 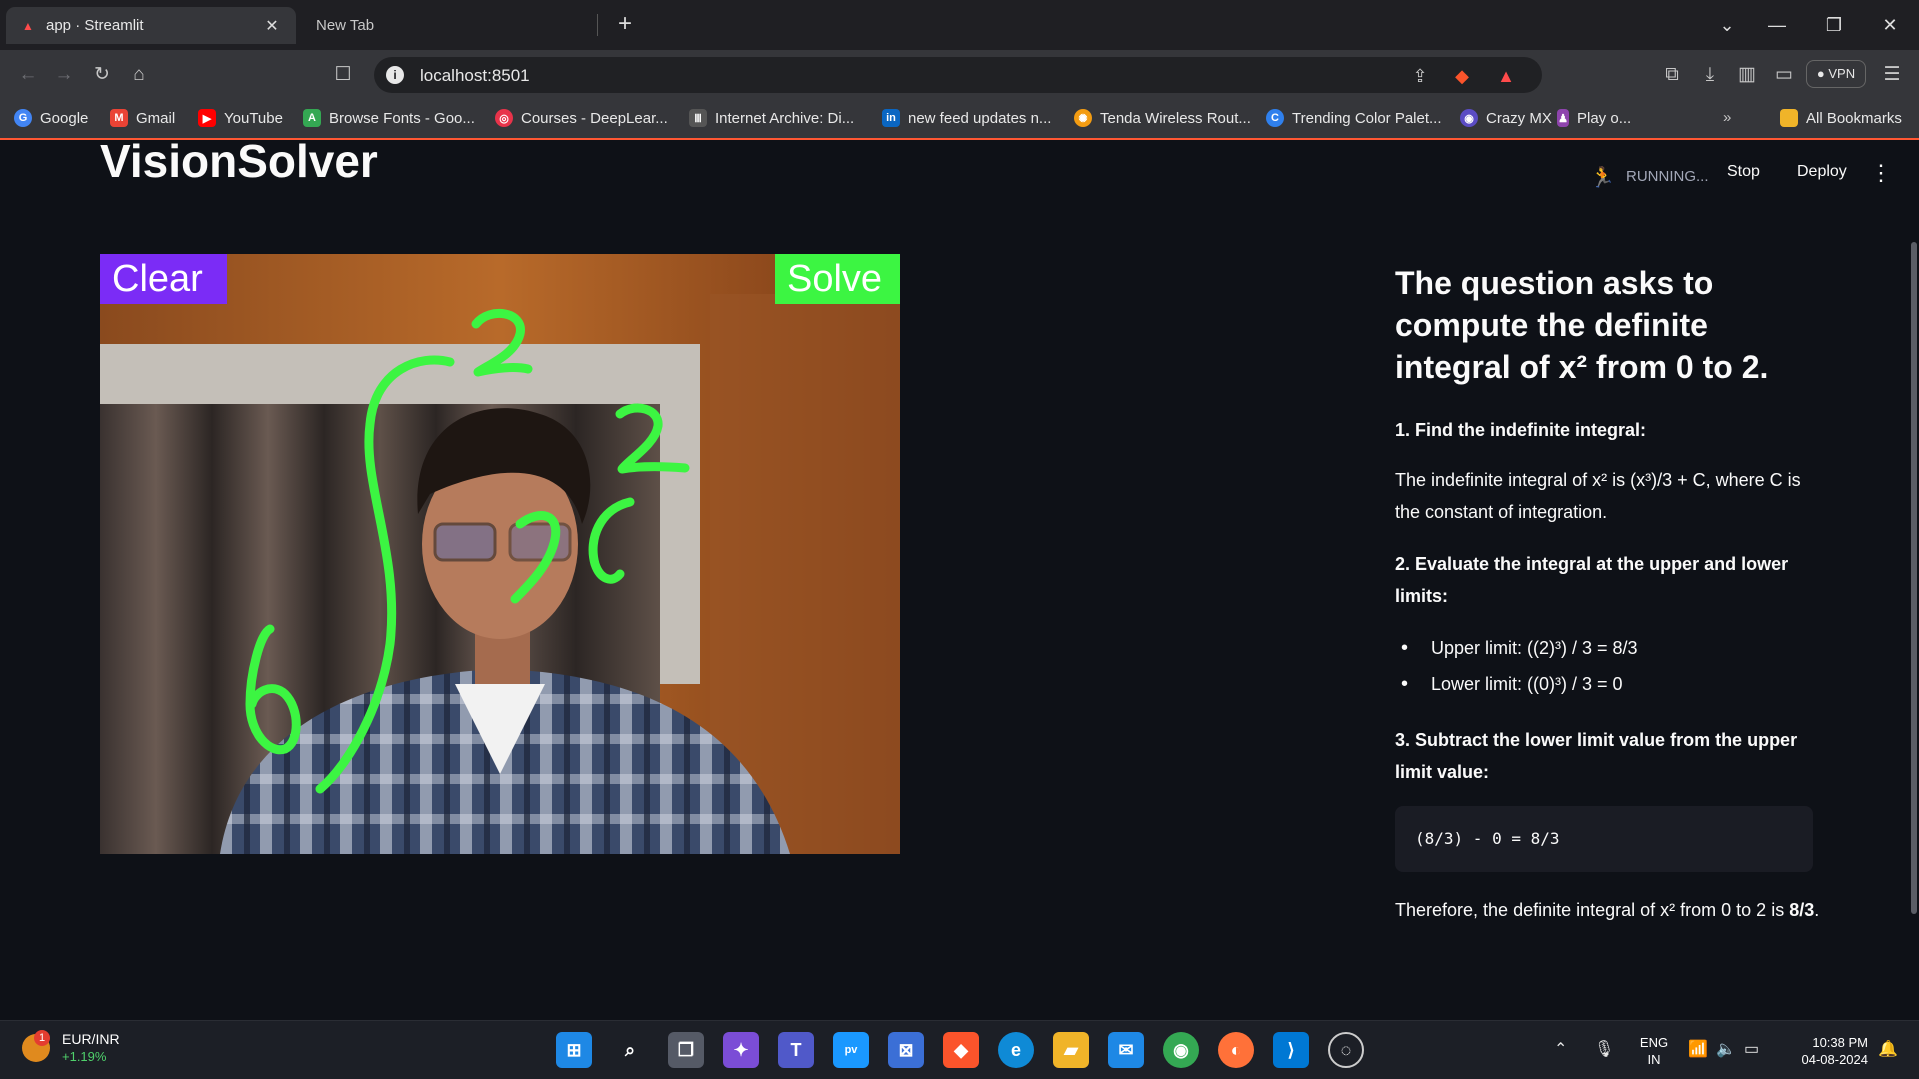 What do you see at coordinates (741, 1050) in the screenshot?
I see `copilot-icon: ✦` at bounding box center [741, 1050].